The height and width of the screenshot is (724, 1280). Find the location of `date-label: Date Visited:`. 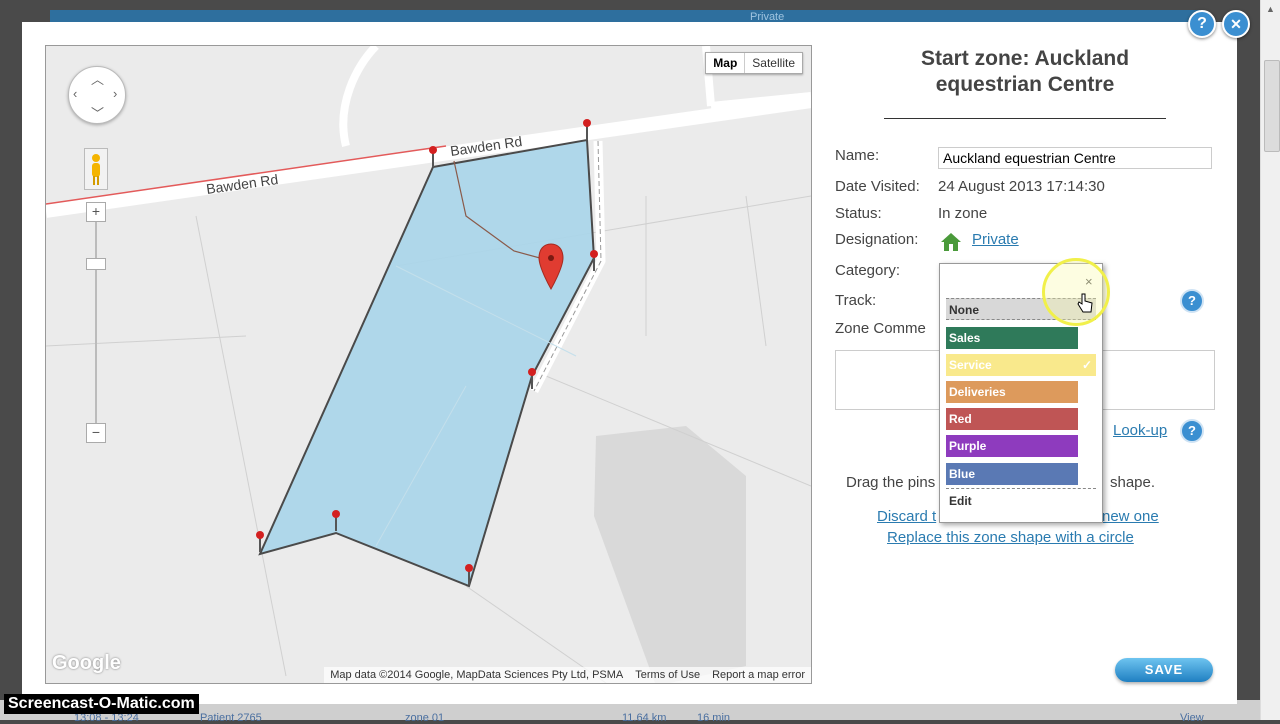

date-label: Date Visited: is located at coordinates (877, 186).